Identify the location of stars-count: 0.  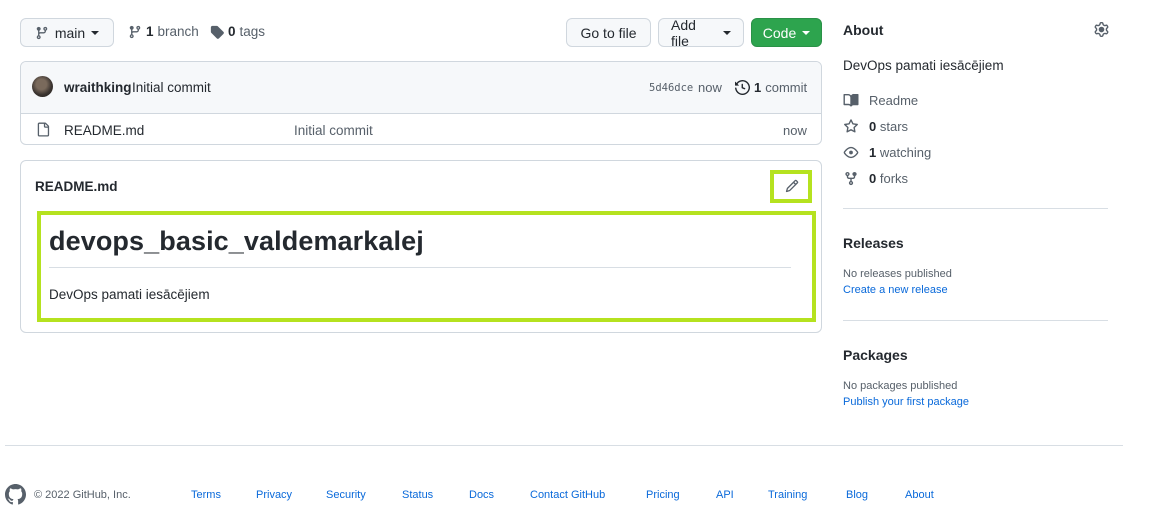
(873, 126).